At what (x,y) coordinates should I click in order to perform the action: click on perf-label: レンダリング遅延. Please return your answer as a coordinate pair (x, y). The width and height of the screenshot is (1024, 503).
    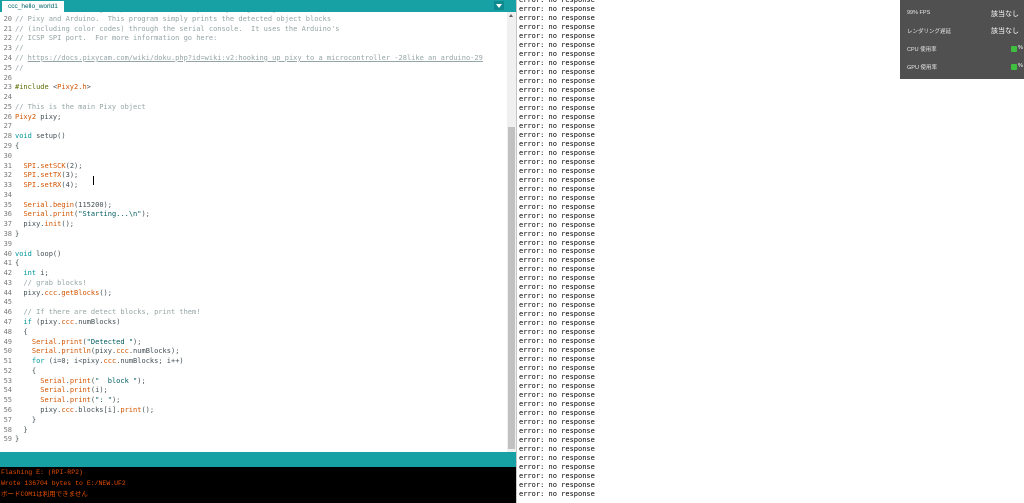
    Looking at the image, I should click on (929, 32).